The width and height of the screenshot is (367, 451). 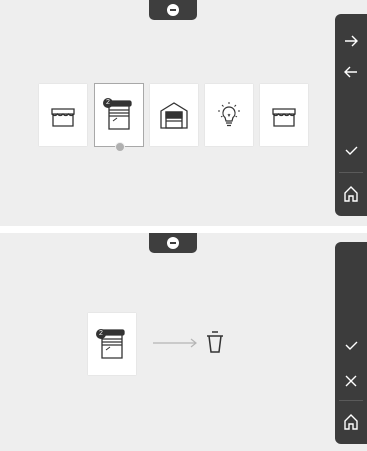 I want to click on device-card-garage-door, so click(x=174, y=115).